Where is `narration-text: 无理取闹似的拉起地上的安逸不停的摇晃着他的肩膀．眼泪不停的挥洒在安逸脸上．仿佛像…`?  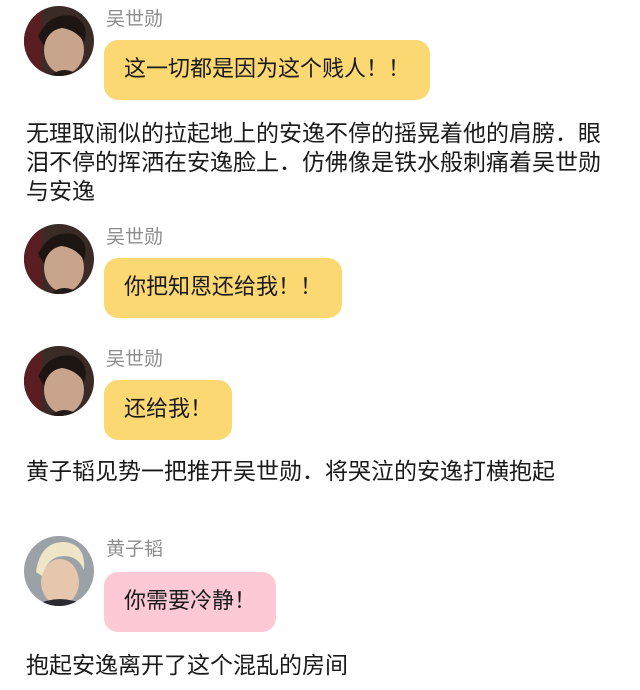
narration-text: 无理取闹似的拉起地上的安逸不停的摇晃着他的肩膀．眼泪不停的挥洒在安逸脸上．仿佛像… is located at coordinates (313, 163).